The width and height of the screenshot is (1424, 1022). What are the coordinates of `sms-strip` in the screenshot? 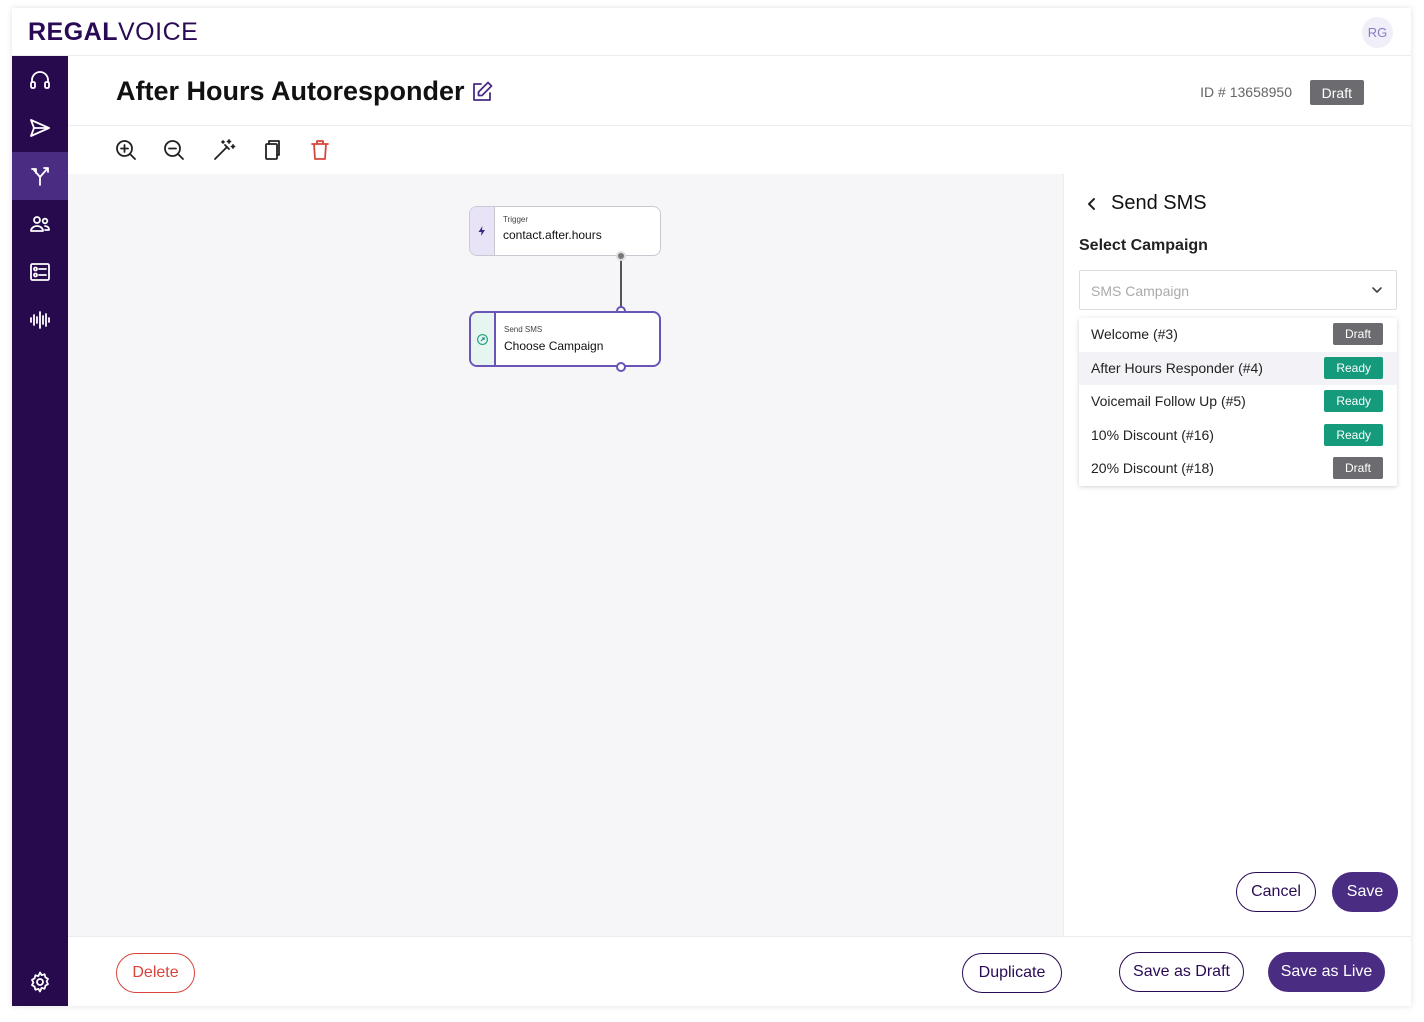 It's located at (483, 339).